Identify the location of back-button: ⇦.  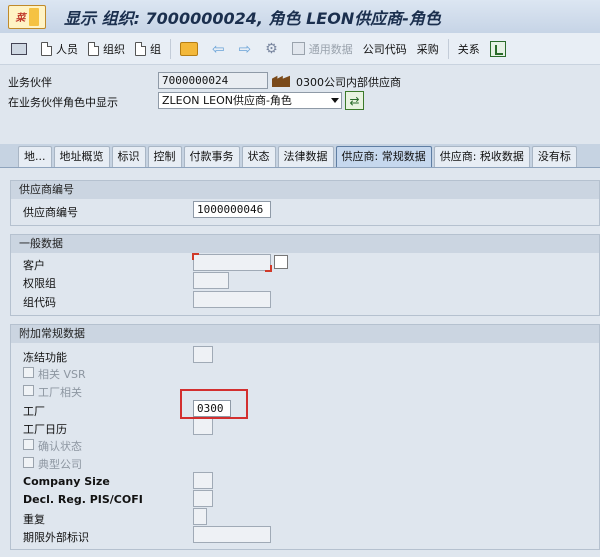
(220, 49).